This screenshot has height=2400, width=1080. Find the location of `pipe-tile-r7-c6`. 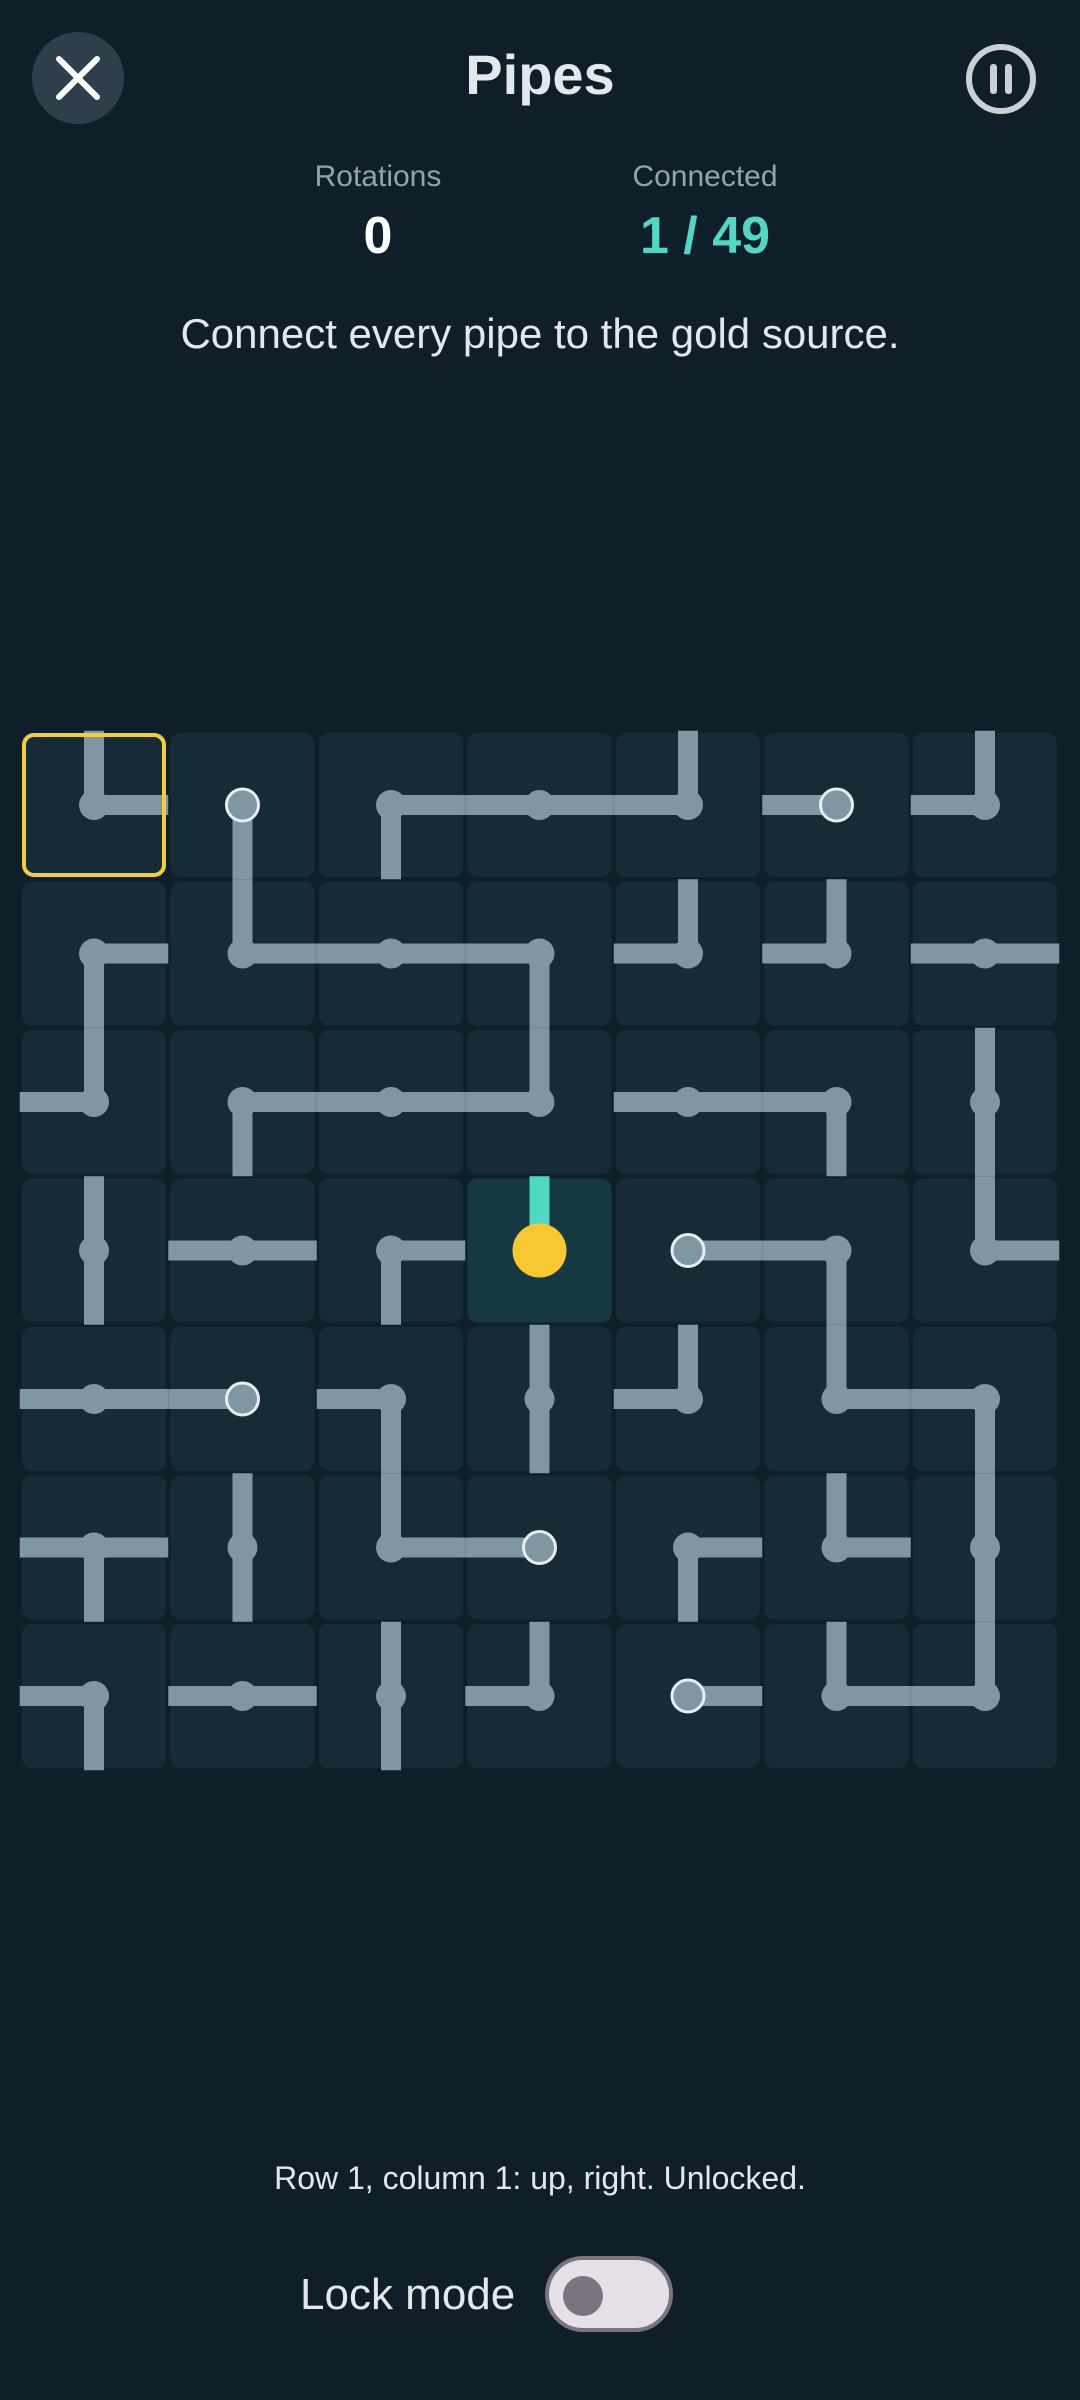

pipe-tile-r7-c6 is located at coordinates (837, 1694).